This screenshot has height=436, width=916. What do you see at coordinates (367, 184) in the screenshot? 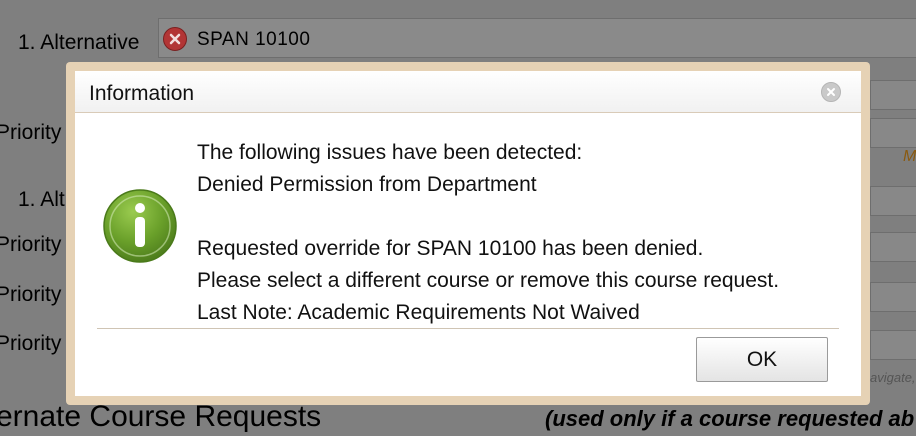
I see `message-line: Denied Permission from Department` at bounding box center [367, 184].